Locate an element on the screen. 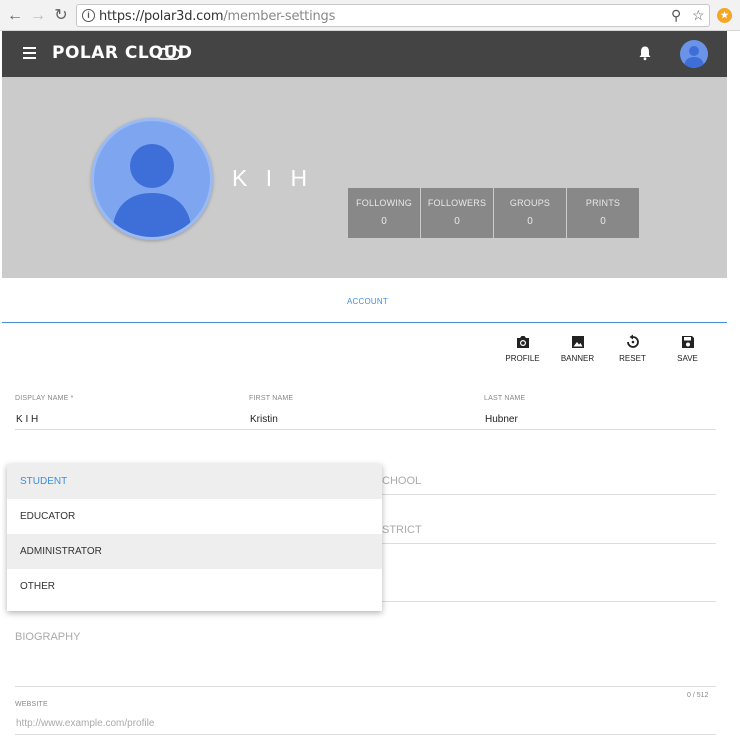 The width and height of the screenshot is (740, 745). school-field: CHOOL is located at coordinates (401, 481).